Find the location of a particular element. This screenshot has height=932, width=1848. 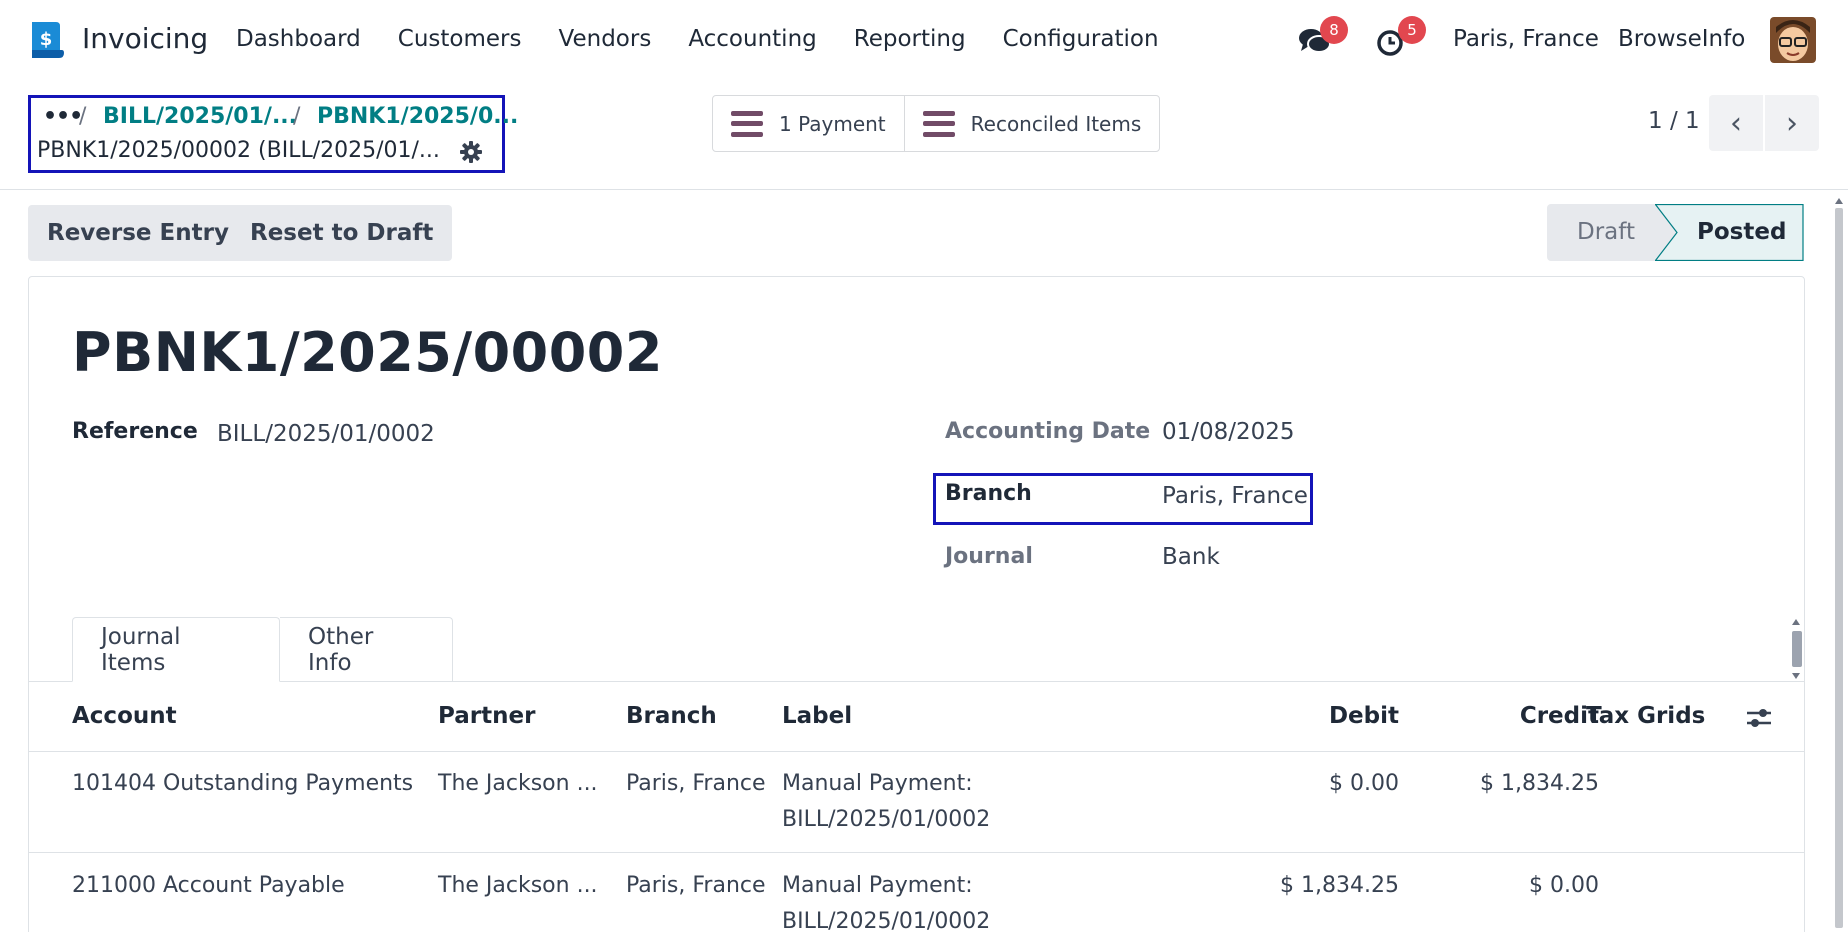

page-scroll-thumb is located at coordinates (1839, 568).